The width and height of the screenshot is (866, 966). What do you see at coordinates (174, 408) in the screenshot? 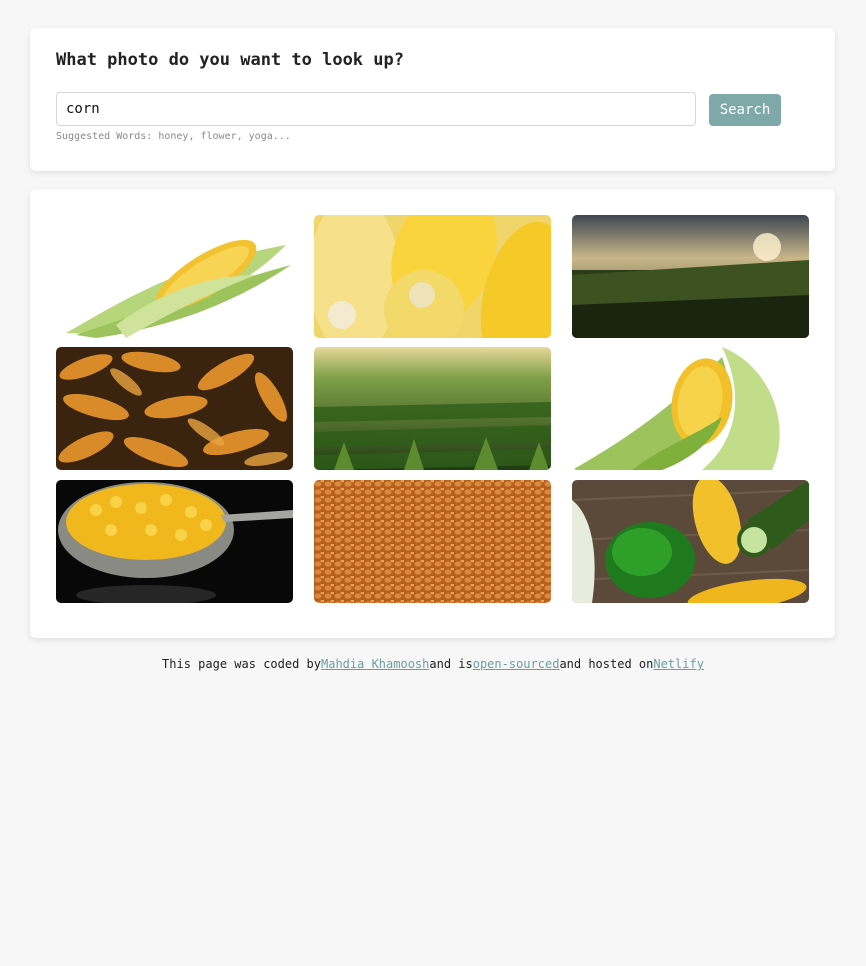
I see `photo-dried-corn-cobs` at bounding box center [174, 408].